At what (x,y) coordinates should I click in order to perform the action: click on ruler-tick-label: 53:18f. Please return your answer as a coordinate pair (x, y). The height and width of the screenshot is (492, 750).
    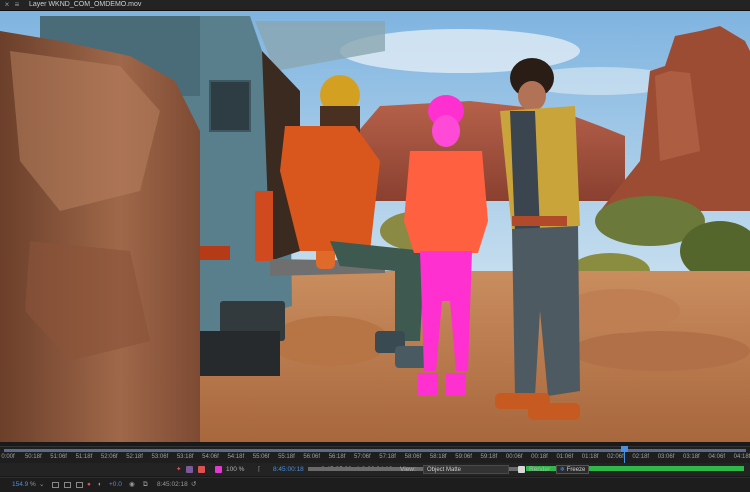
    Looking at the image, I should click on (185, 457).